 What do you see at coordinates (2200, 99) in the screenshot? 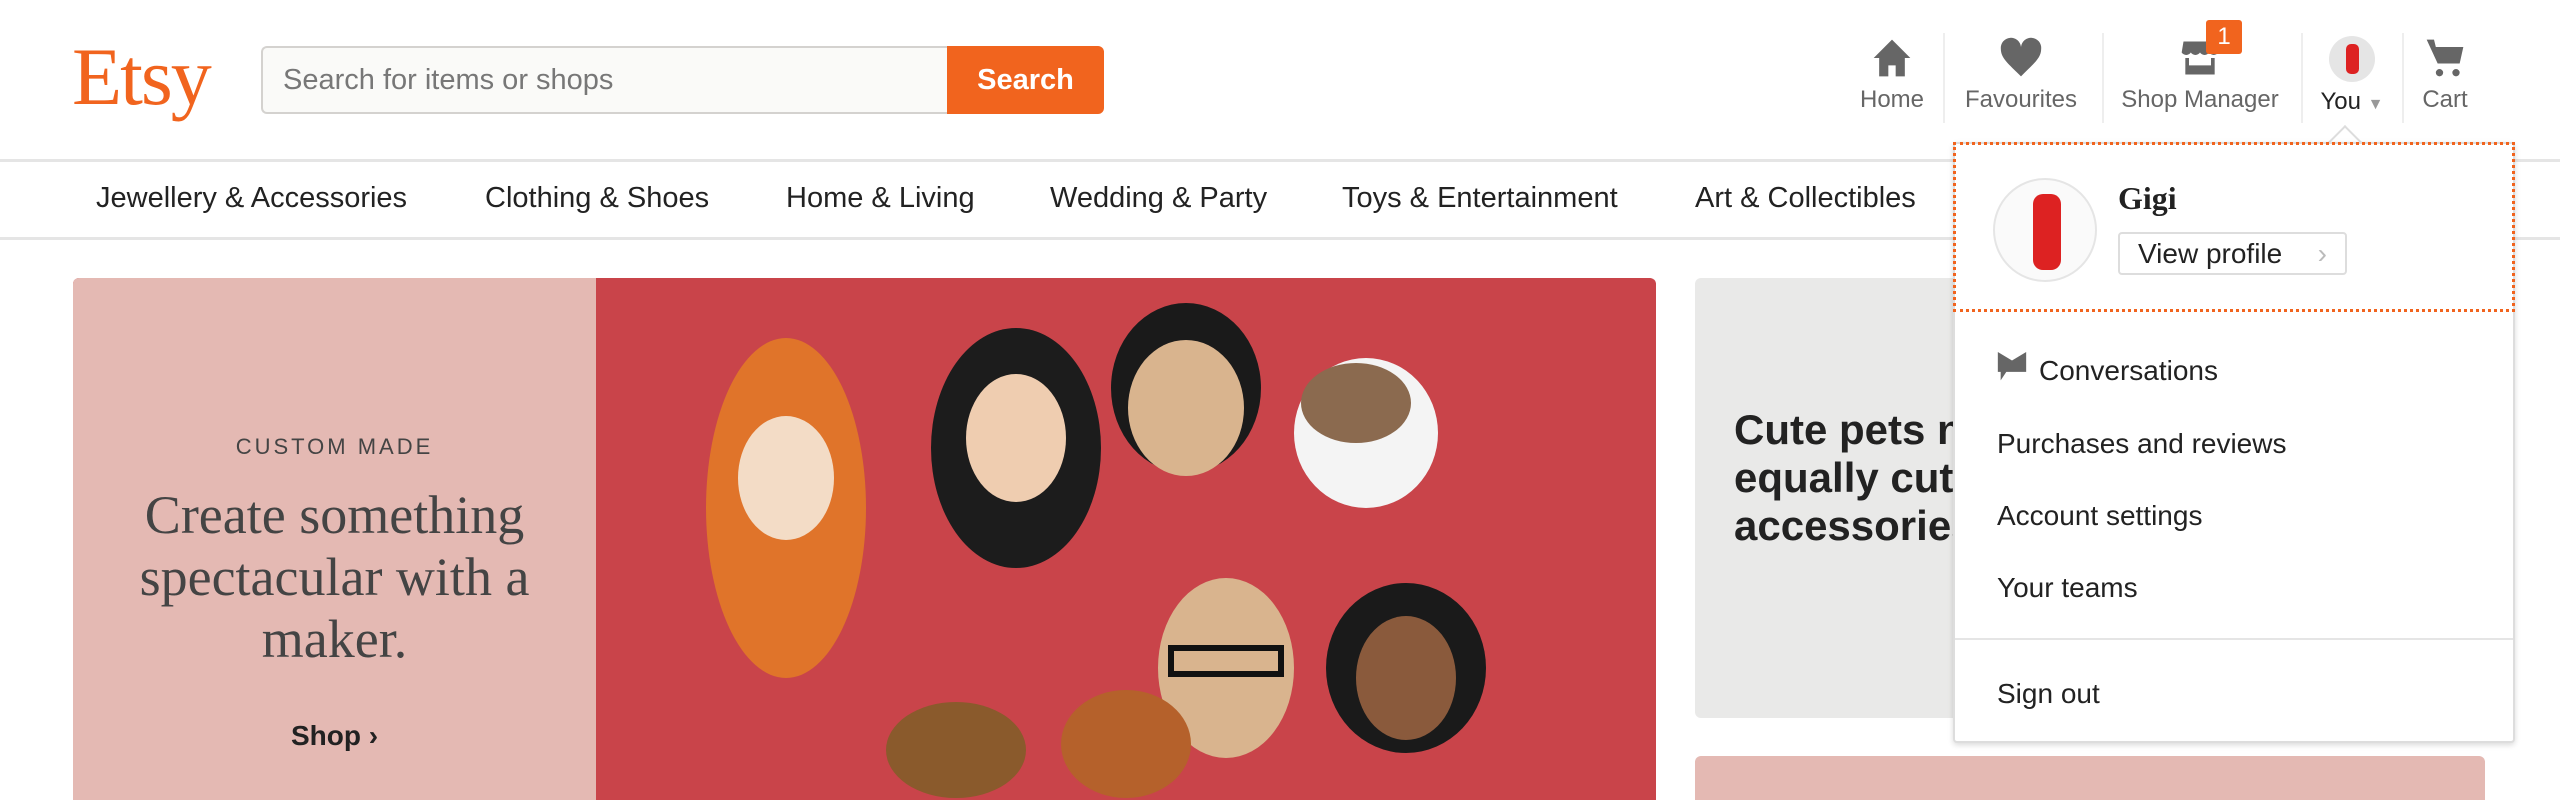
I see `nav-shop-manager-label: Shop Manager` at bounding box center [2200, 99].